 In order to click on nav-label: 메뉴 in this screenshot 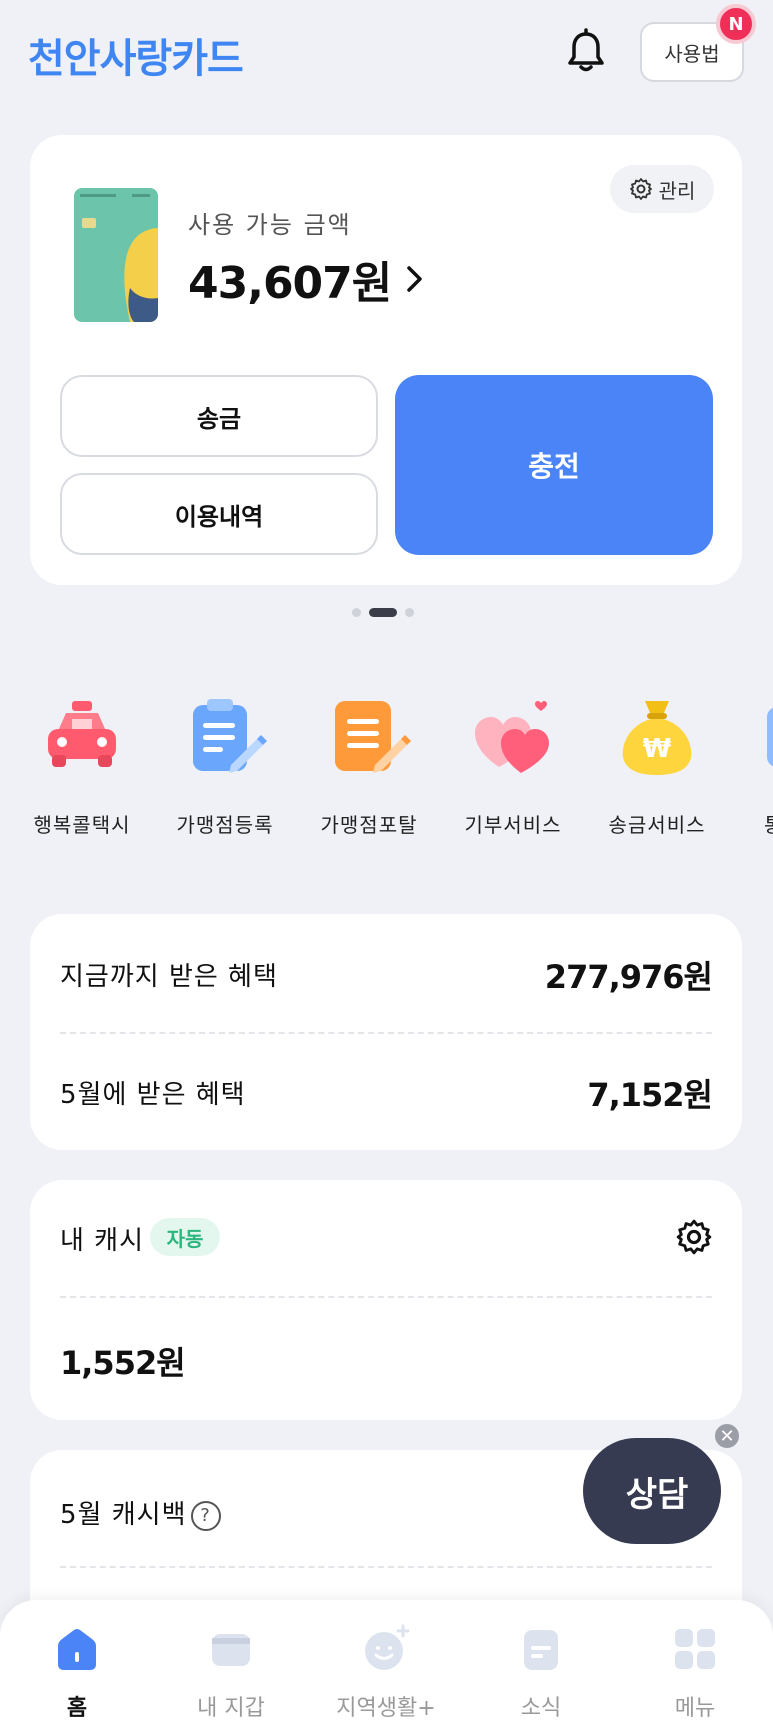, I will do `click(695, 1708)`.